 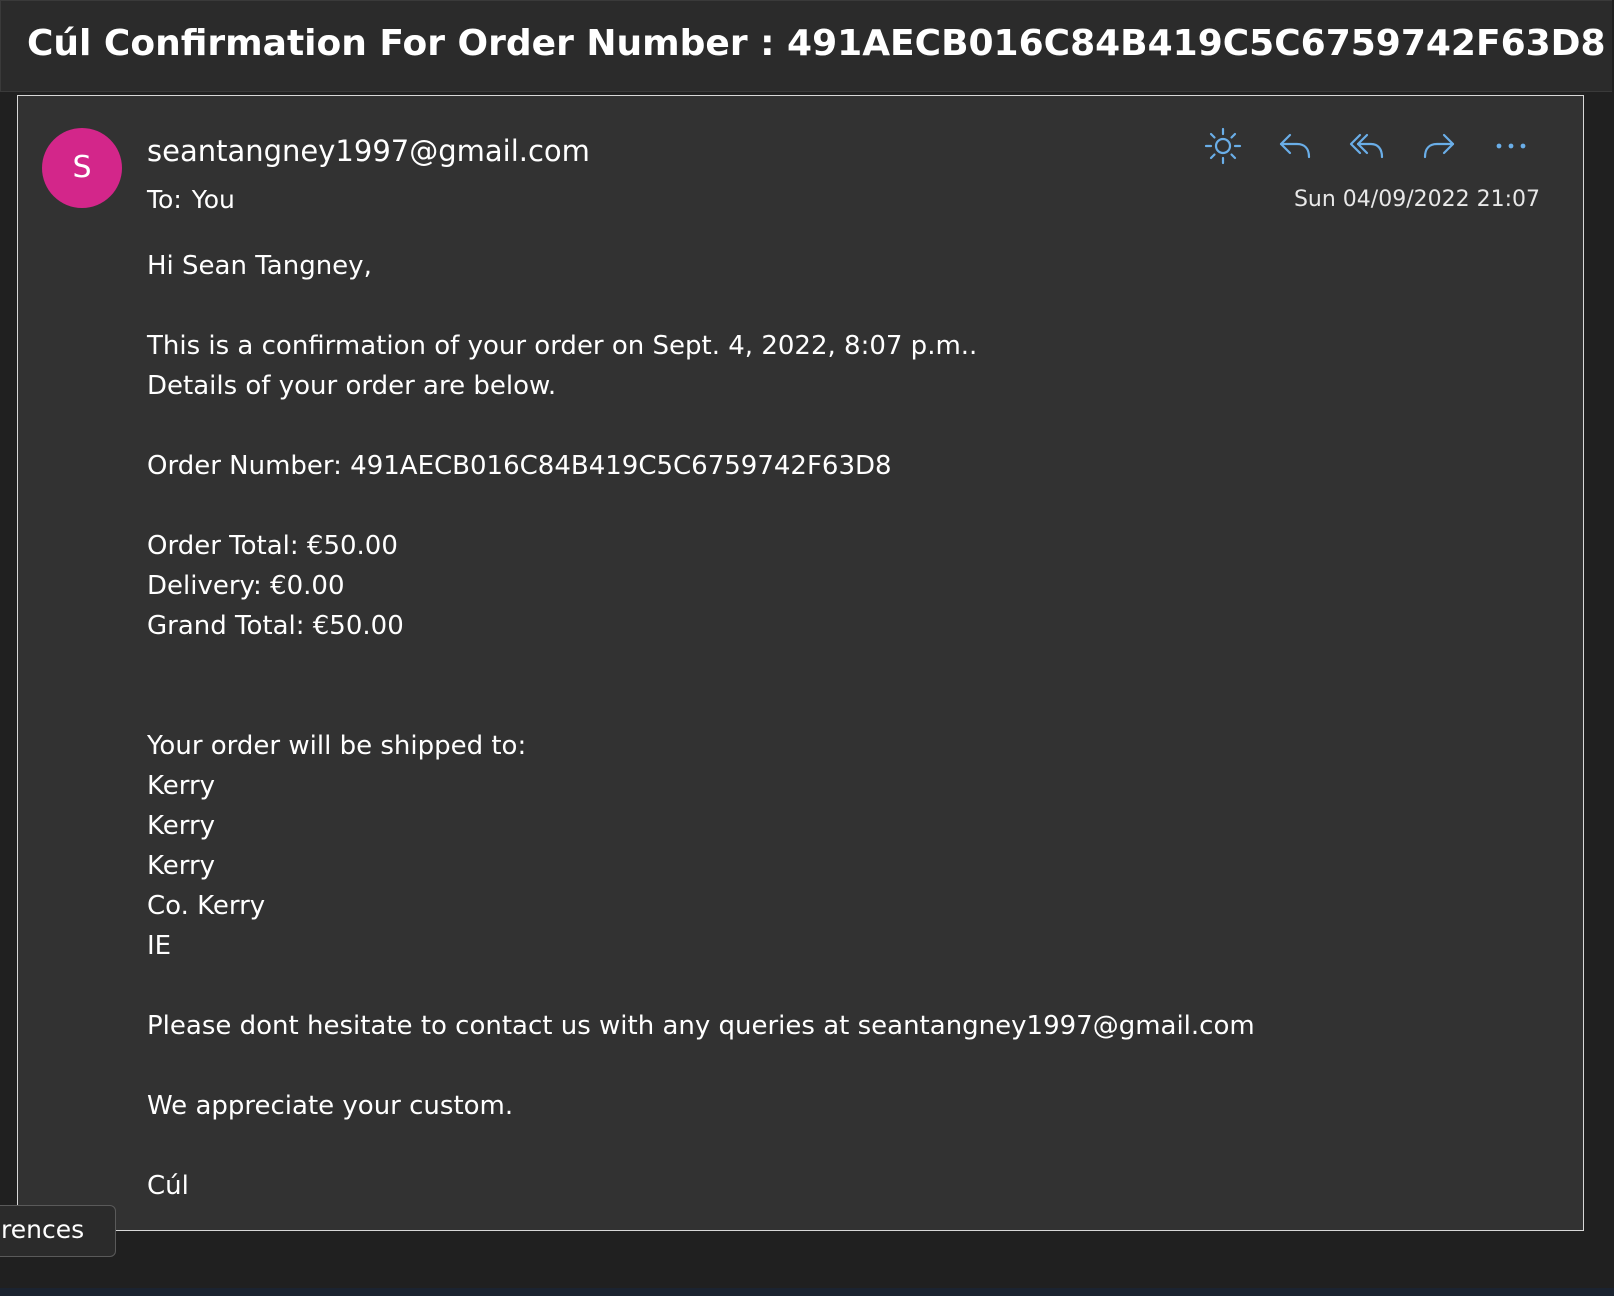 I want to click on delivery-cost: Delivery: €0.00, so click(x=246, y=586).